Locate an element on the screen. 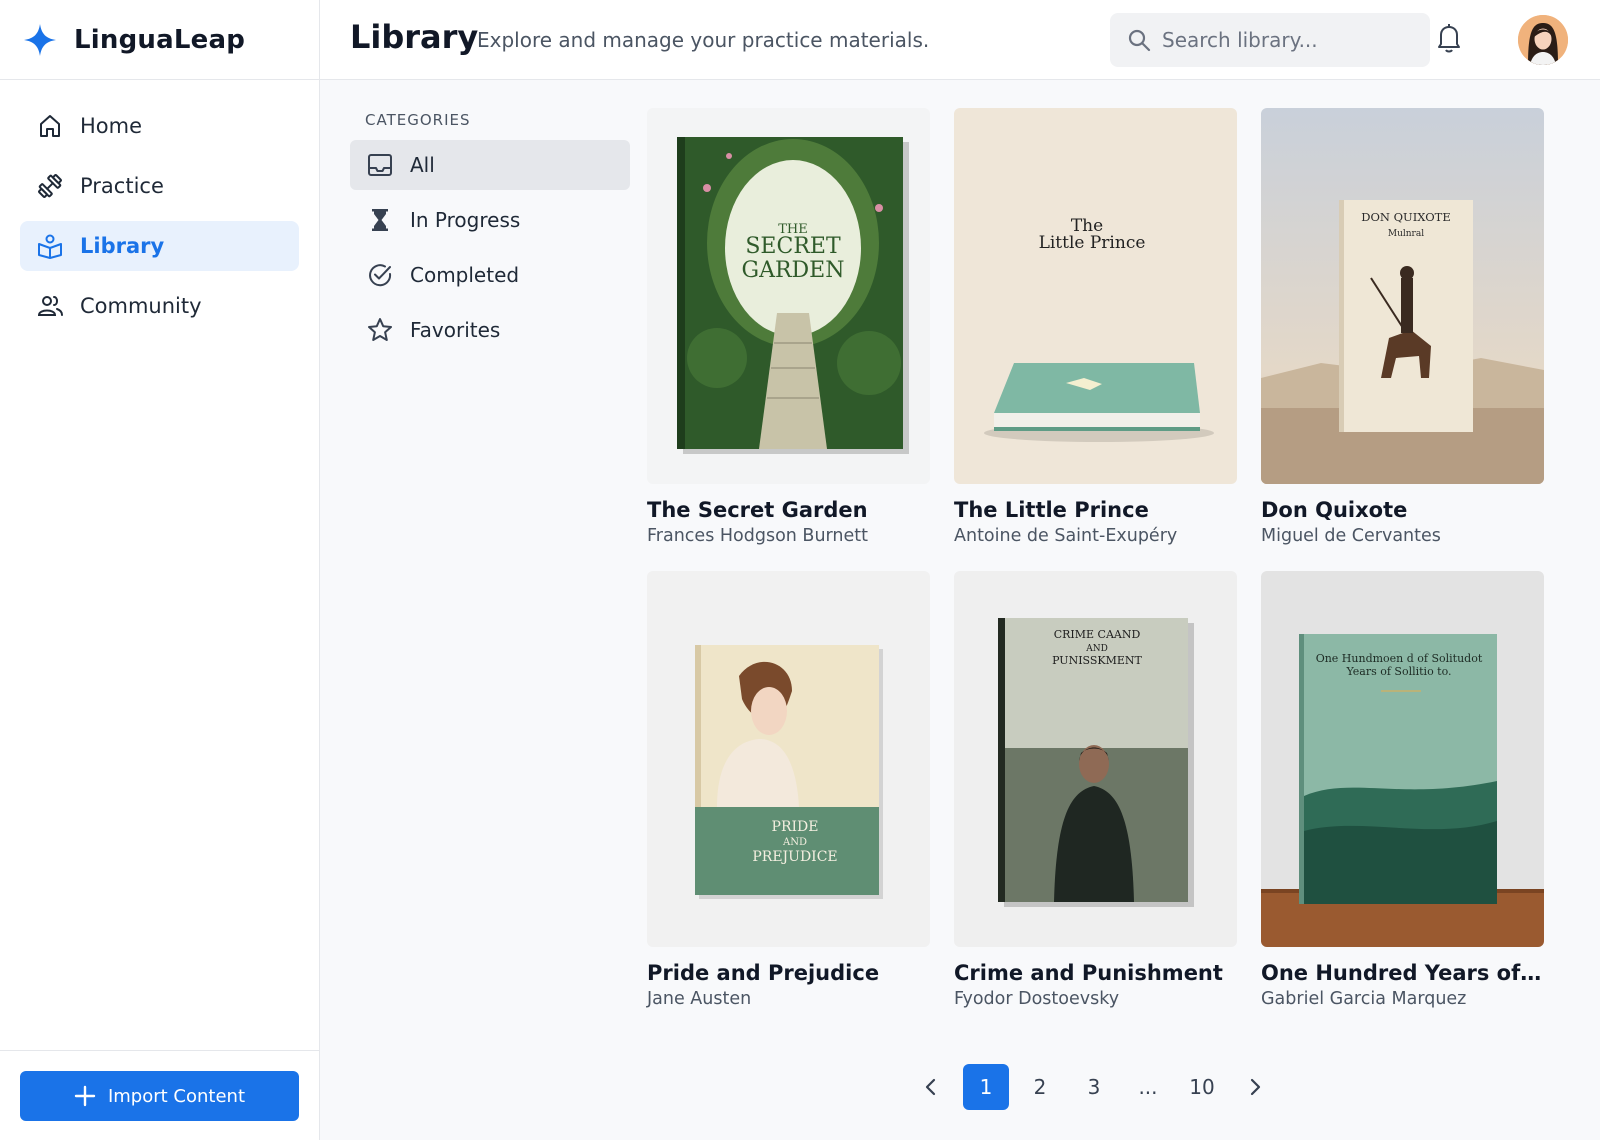 This screenshot has height=1140, width=1600. category-label: All is located at coordinates (422, 165).